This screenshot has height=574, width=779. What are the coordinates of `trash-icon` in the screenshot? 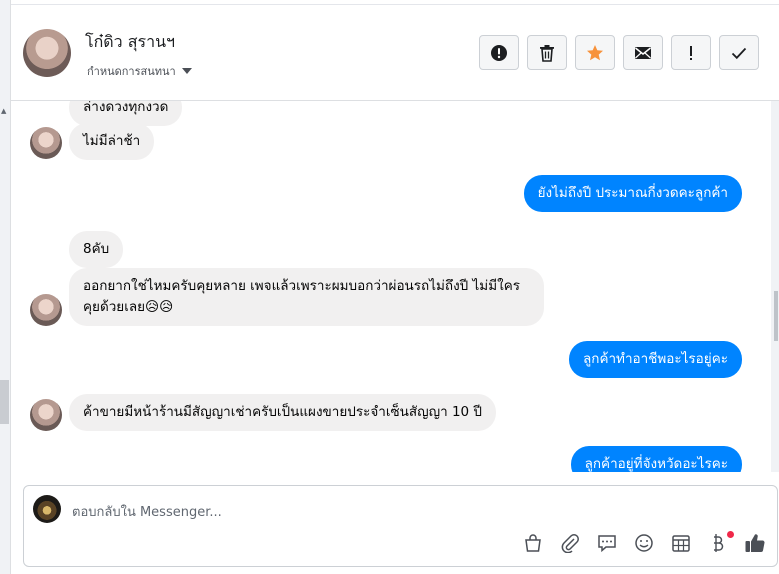 It's located at (547, 53).